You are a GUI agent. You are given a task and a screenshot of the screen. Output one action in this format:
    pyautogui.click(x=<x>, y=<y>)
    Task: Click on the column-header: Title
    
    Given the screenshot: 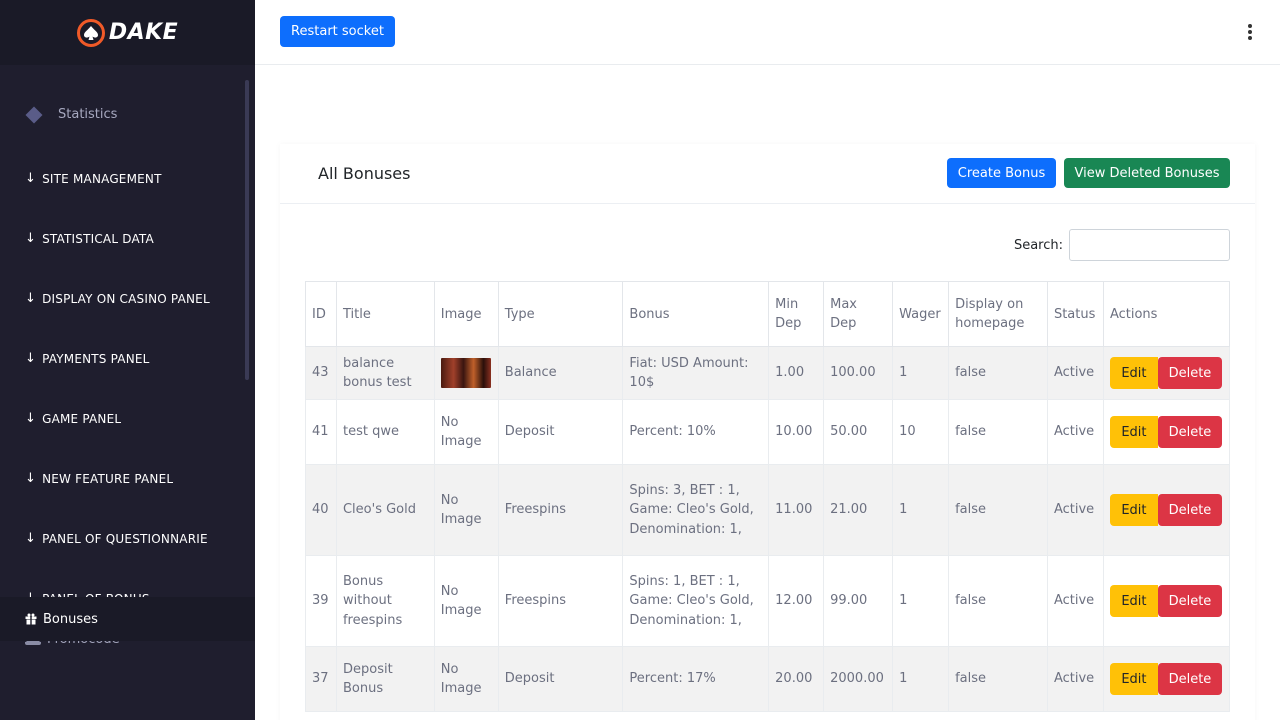 What is the action you would take?
    pyautogui.click(x=385, y=314)
    